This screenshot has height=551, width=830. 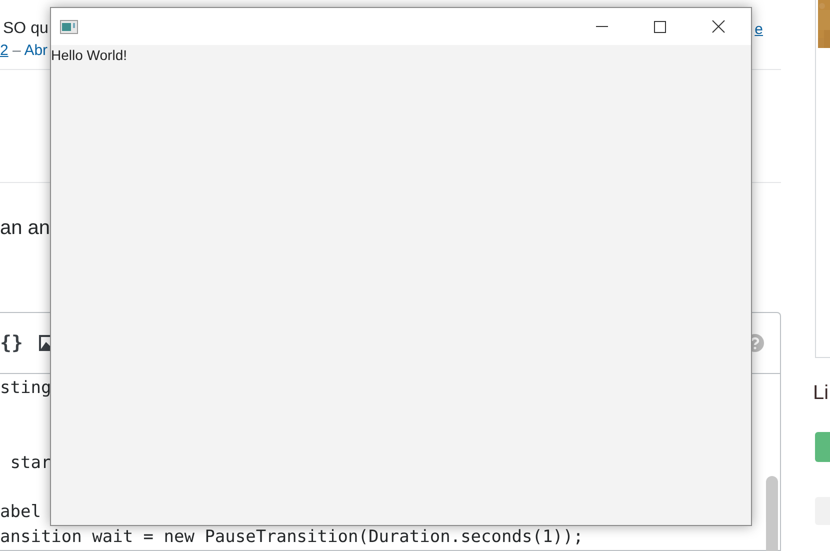 What do you see at coordinates (25, 29) in the screenshot?
I see `question-text: SO qu` at bounding box center [25, 29].